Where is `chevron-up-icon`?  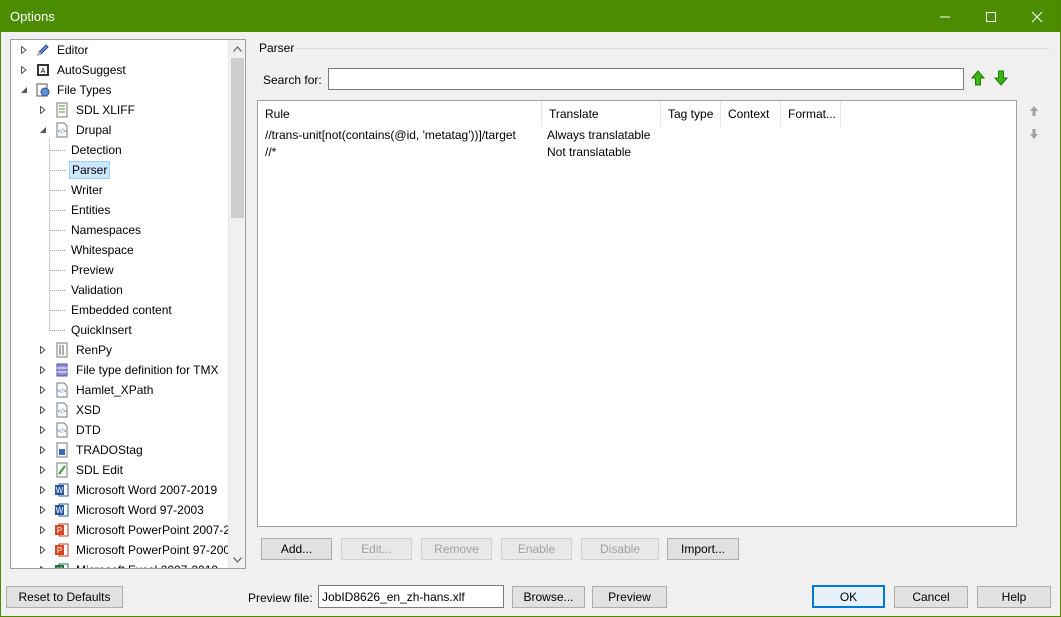
chevron-up-icon is located at coordinates (237, 48).